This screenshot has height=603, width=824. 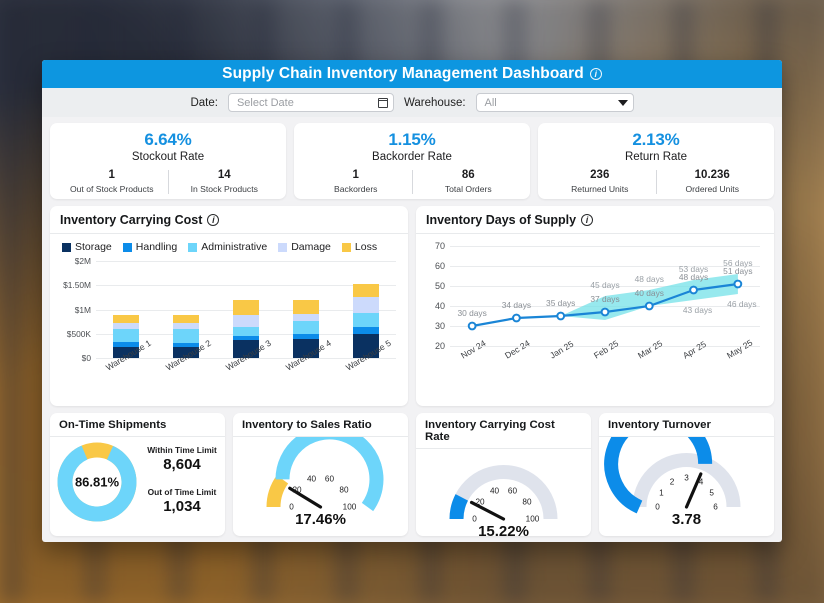 What do you see at coordinates (320, 484) in the screenshot?
I see `gauge-chart: 0 20 40 60 80 100 17.46%` at bounding box center [320, 484].